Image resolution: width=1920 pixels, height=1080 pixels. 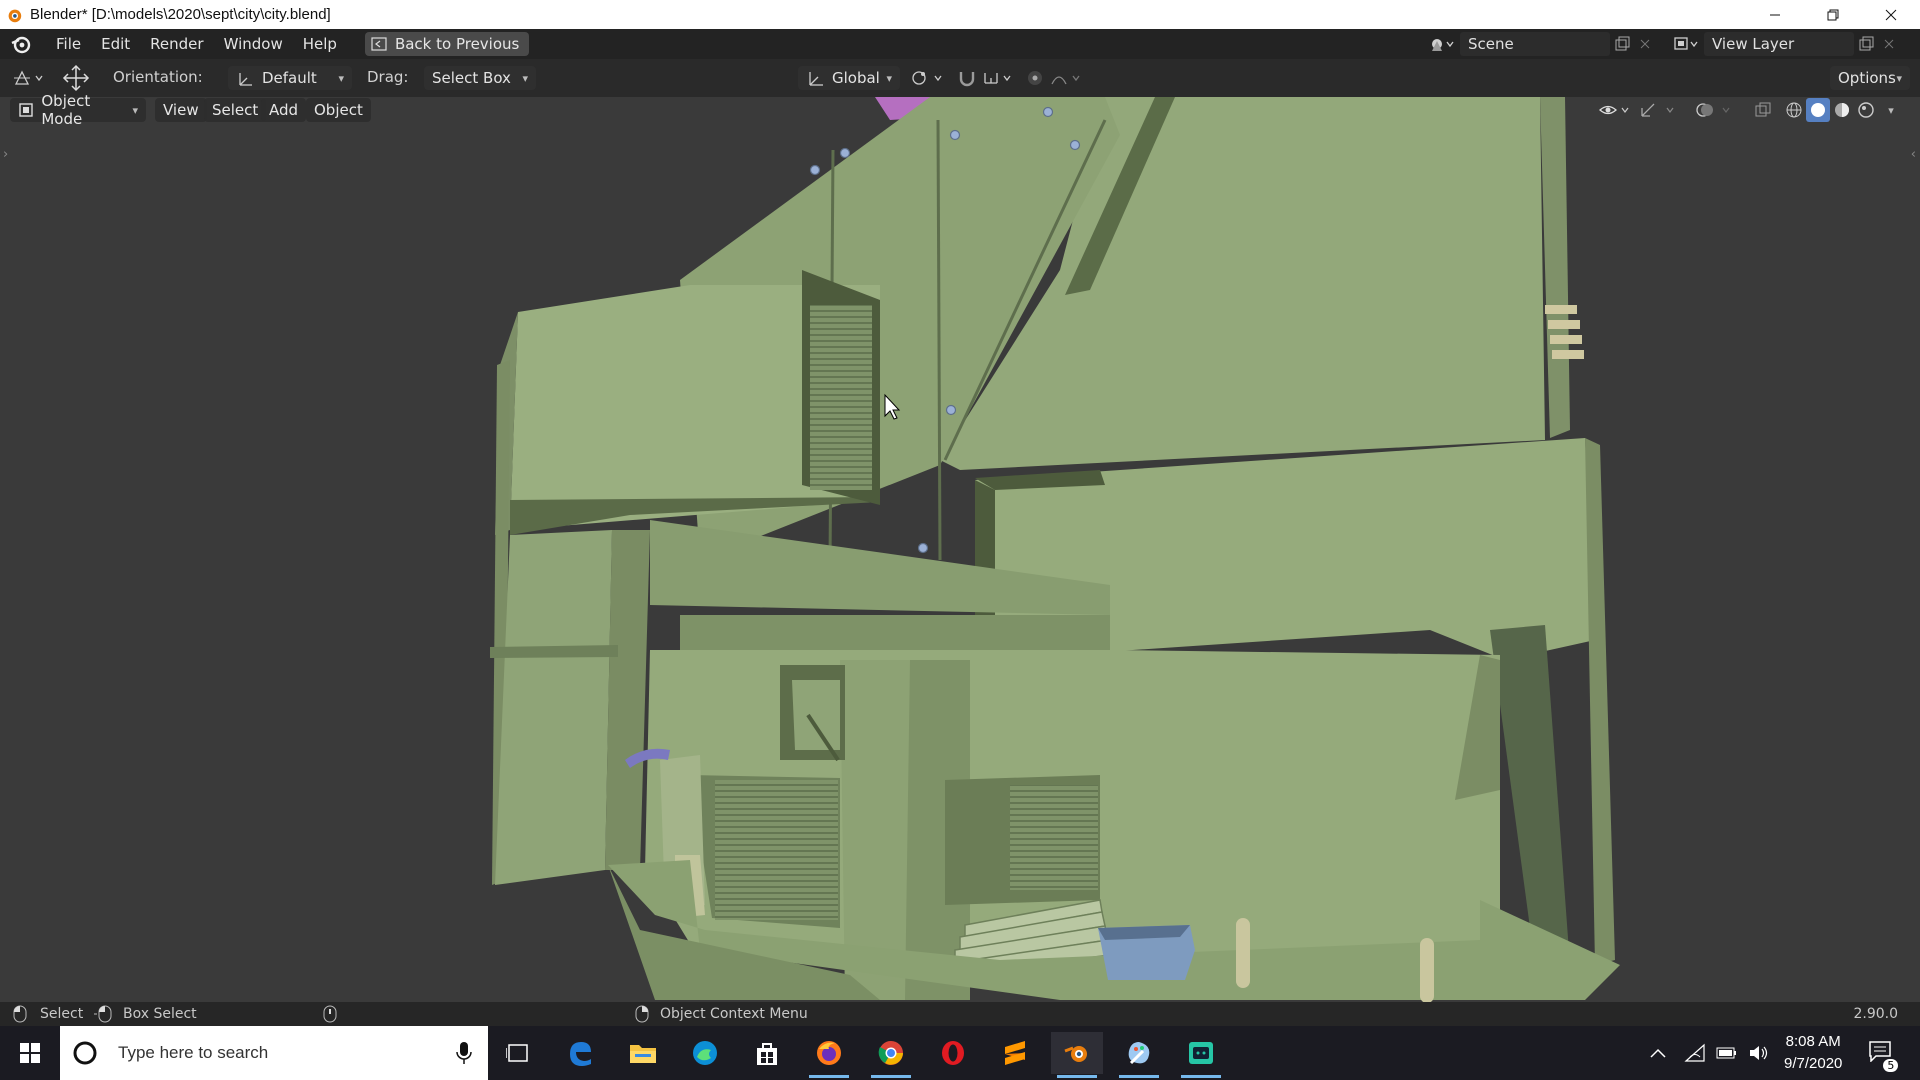 I want to click on status-context-menu-label: Object Context Menu, so click(x=734, y=1014).